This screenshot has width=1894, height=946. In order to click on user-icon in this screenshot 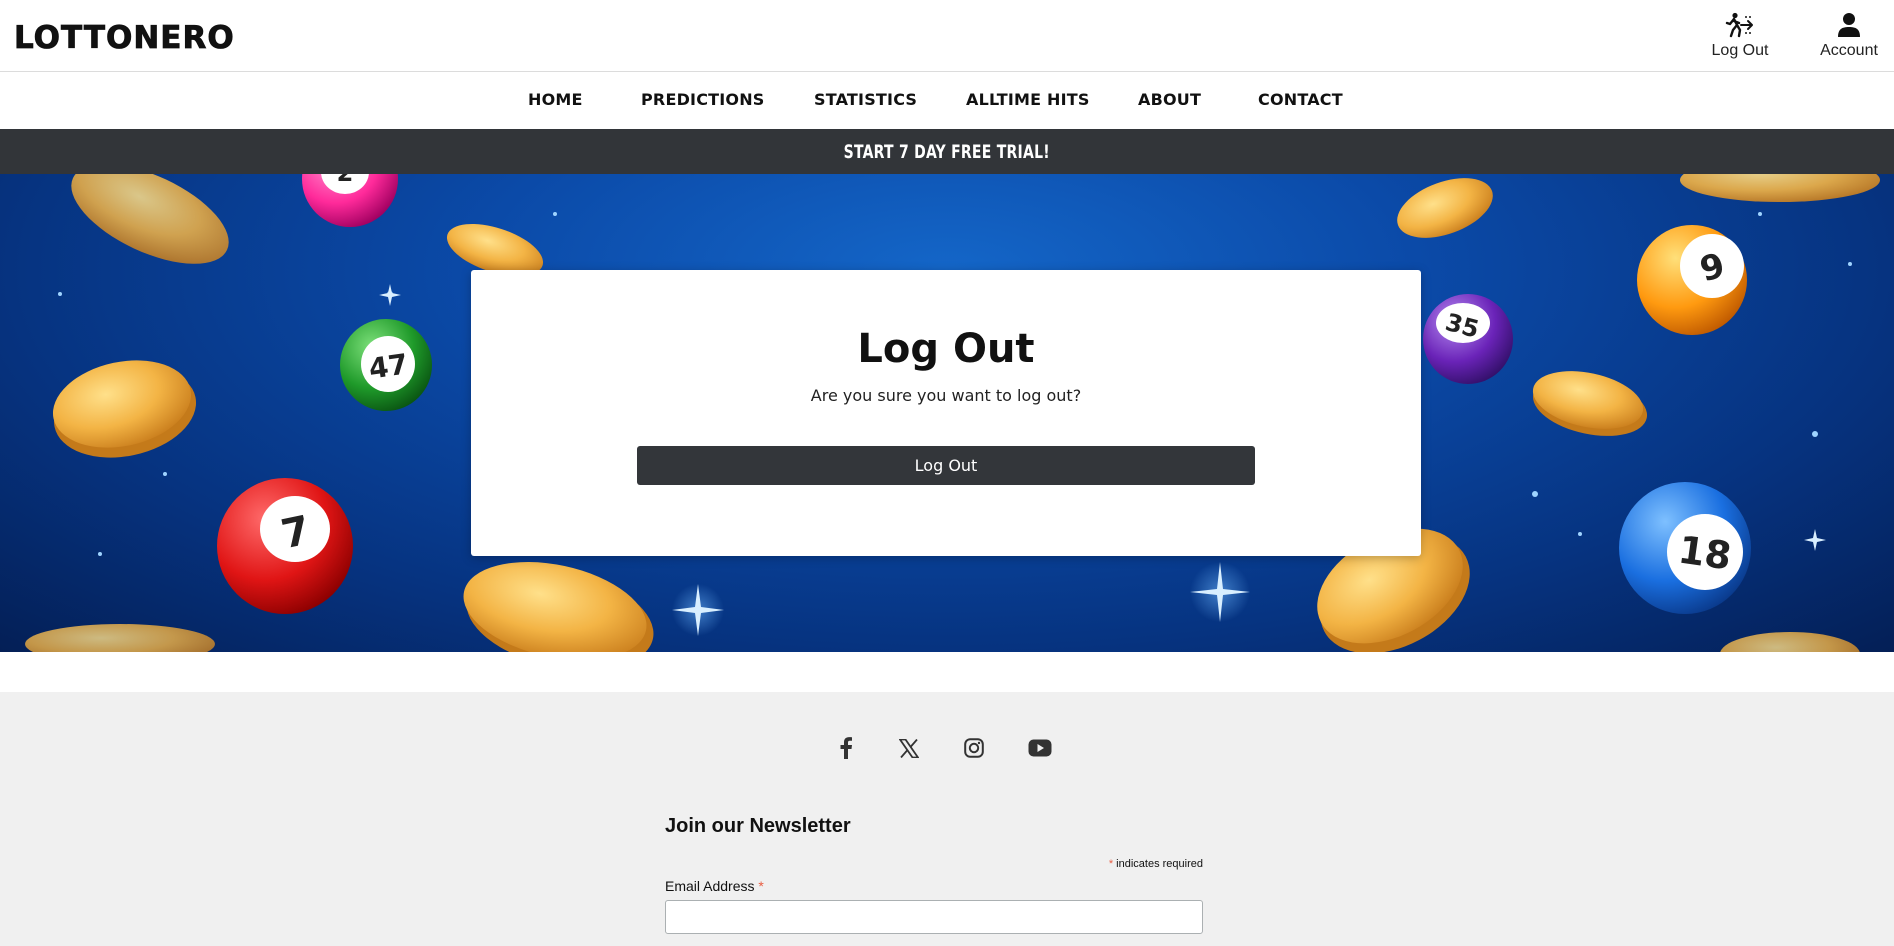, I will do `click(1849, 25)`.